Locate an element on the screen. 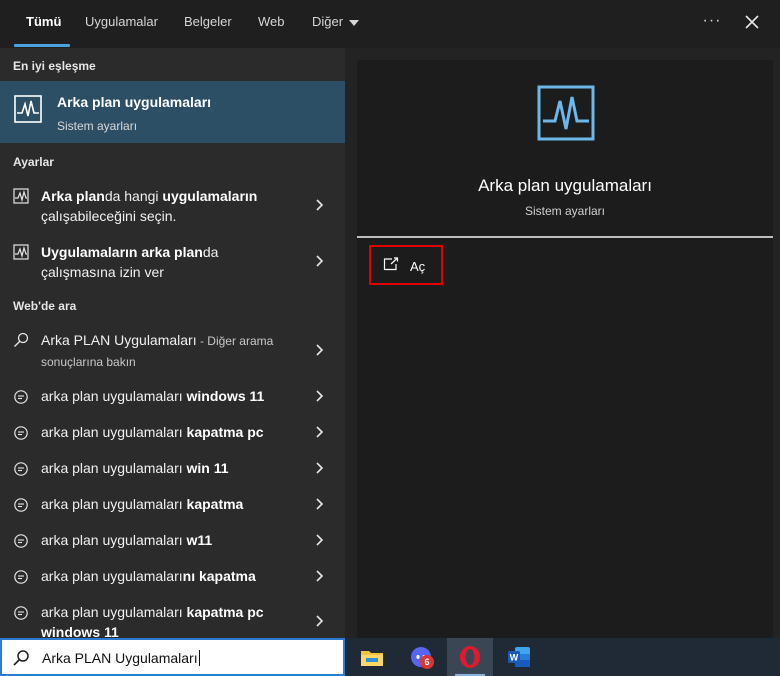  web-suggestion: arka plan uygulamalarını kapatma is located at coordinates (172, 579).